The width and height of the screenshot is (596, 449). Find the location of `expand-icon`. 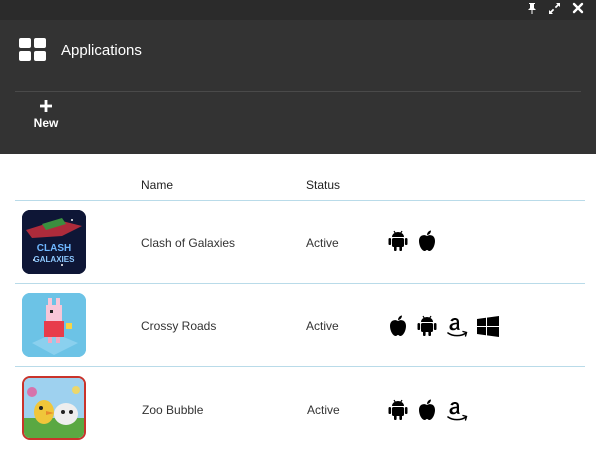

expand-icon is located at coordinates (554, 8).